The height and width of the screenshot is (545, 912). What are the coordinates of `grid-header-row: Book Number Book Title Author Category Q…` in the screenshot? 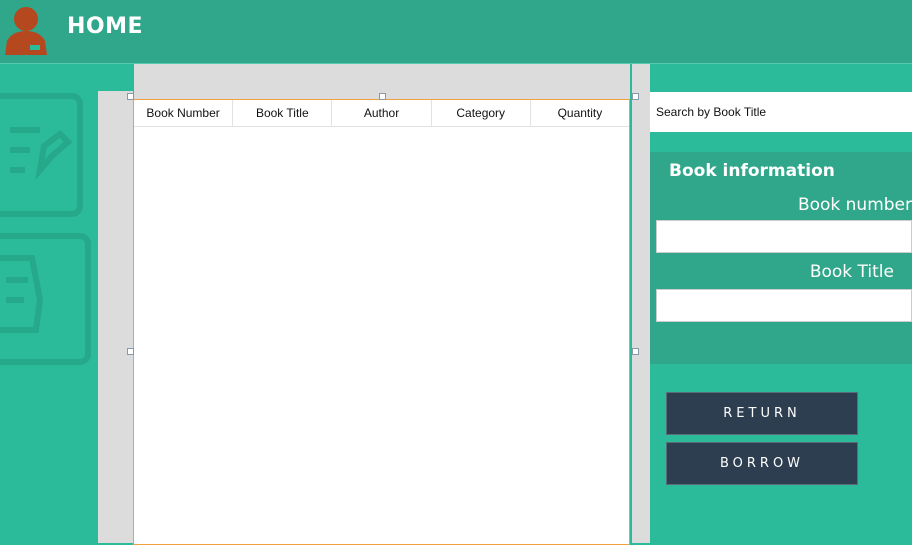 It's located at (381, 113).